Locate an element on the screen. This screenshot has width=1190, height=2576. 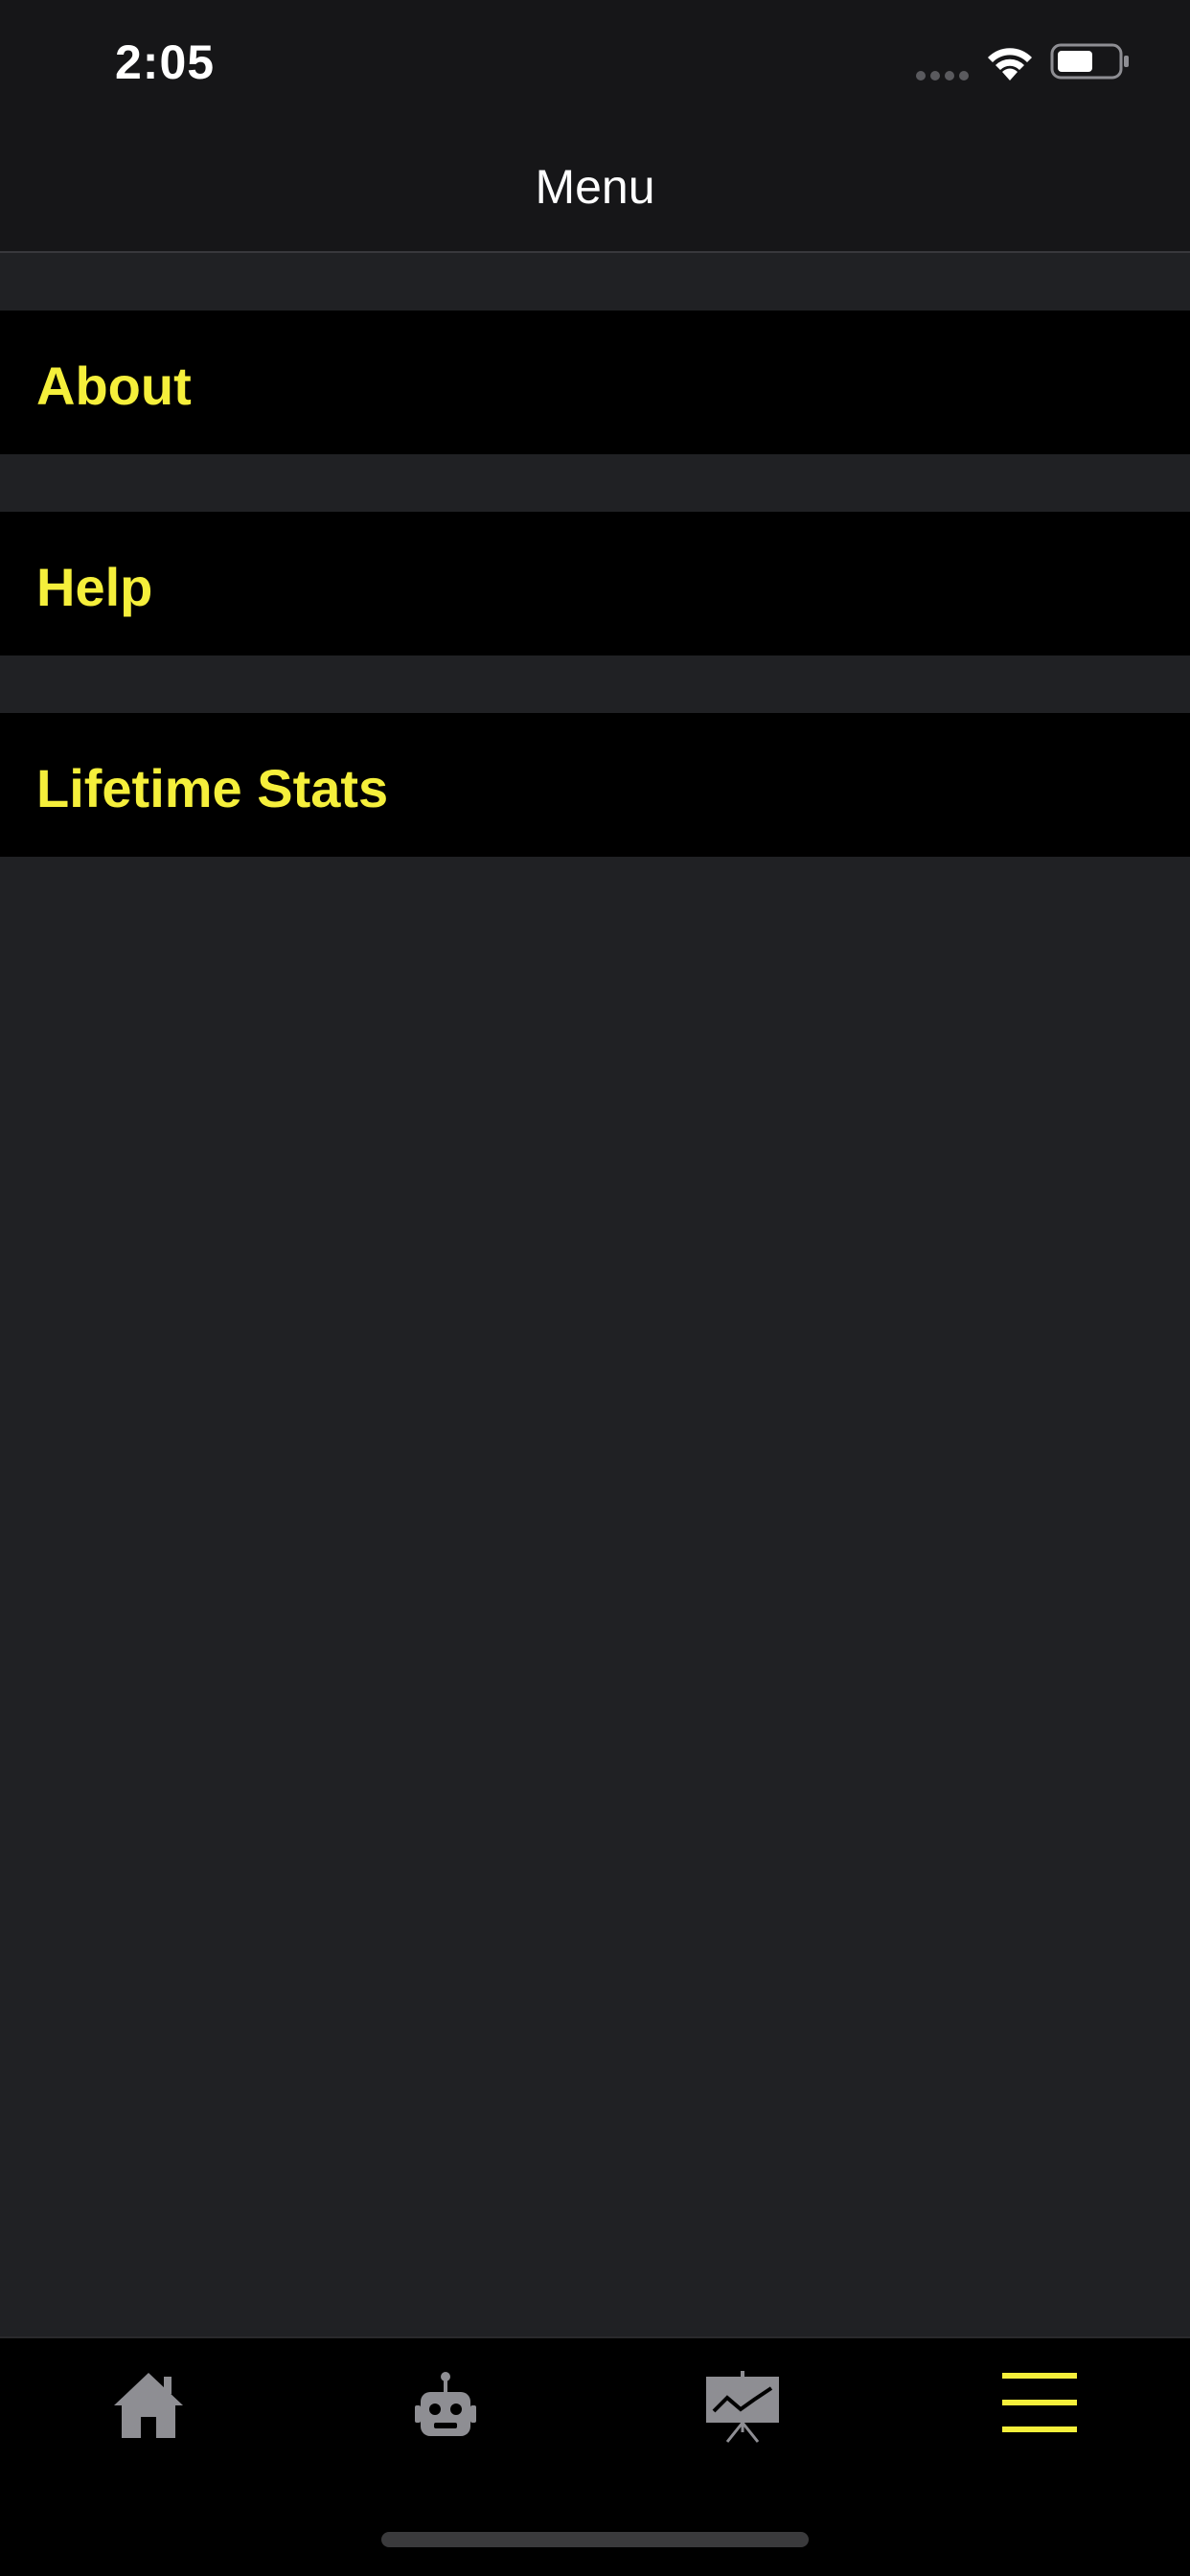
menu-item-label: About is located at coordinates (114, 386).